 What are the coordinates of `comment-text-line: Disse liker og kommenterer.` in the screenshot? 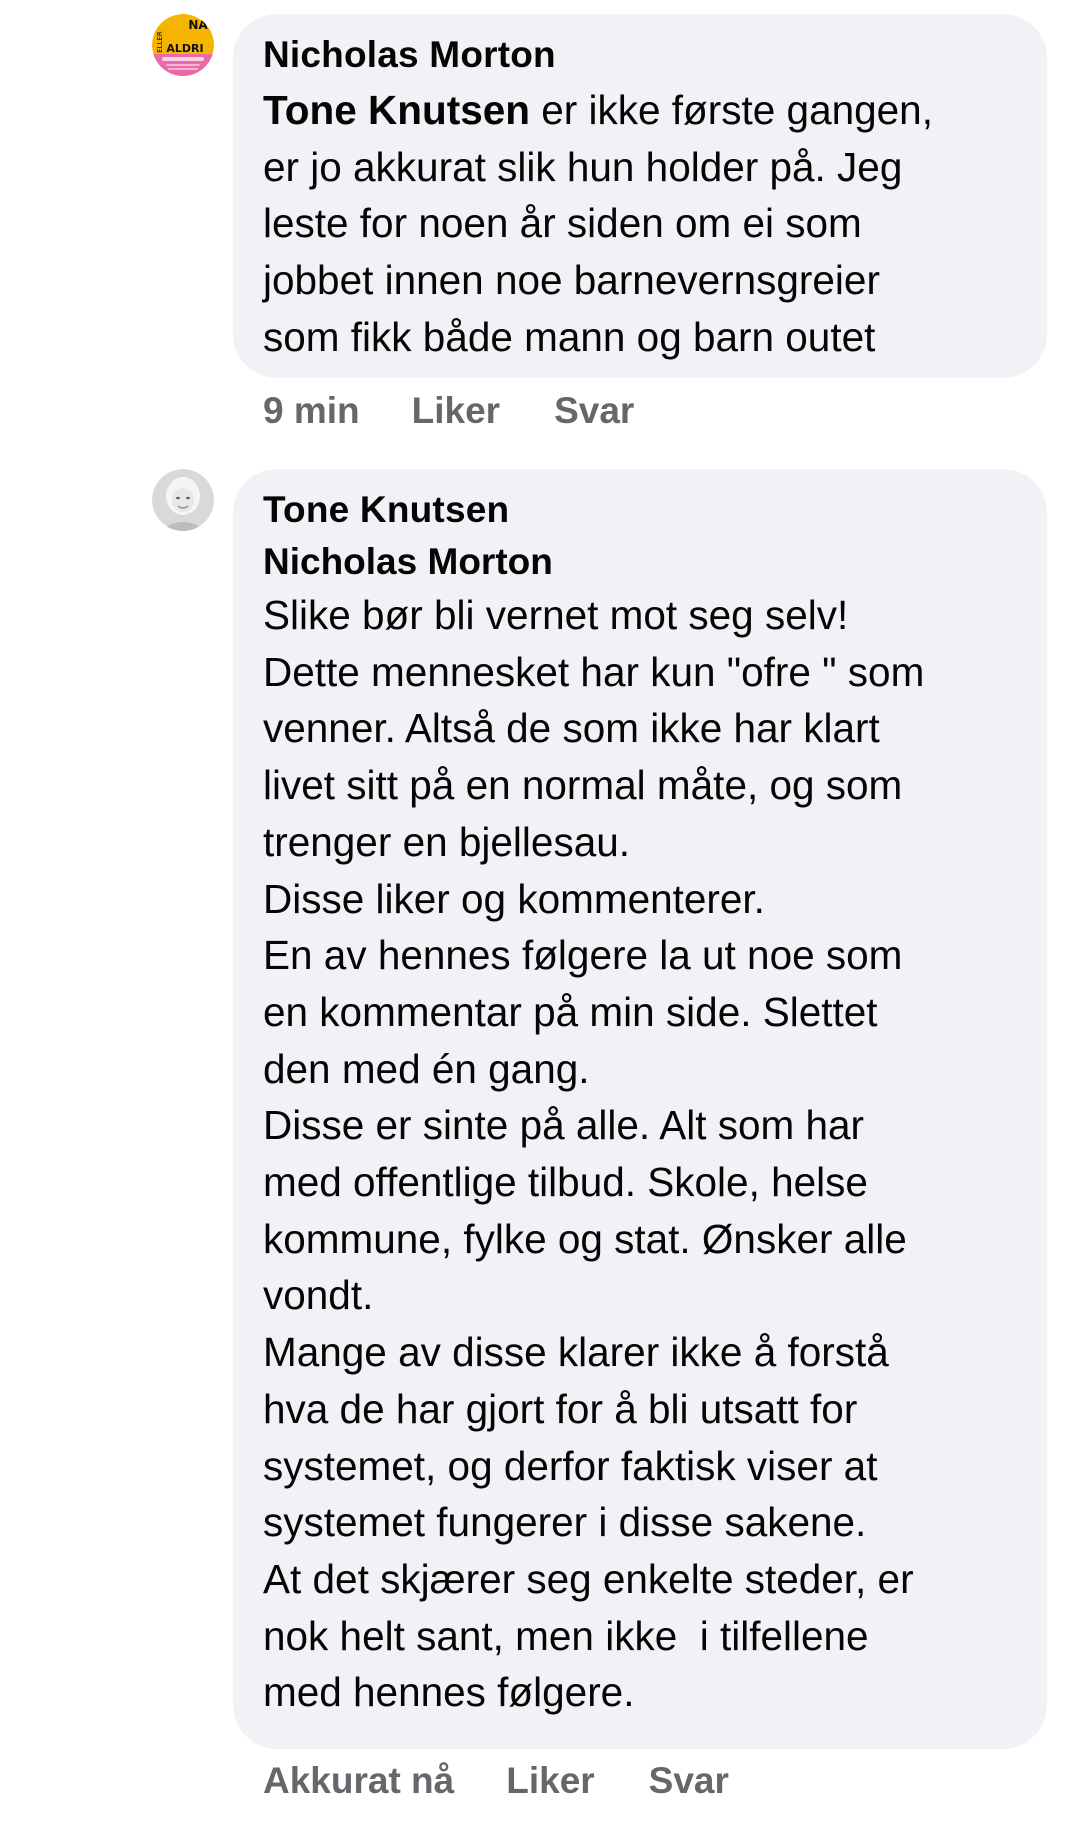 It's located at (514, 898).